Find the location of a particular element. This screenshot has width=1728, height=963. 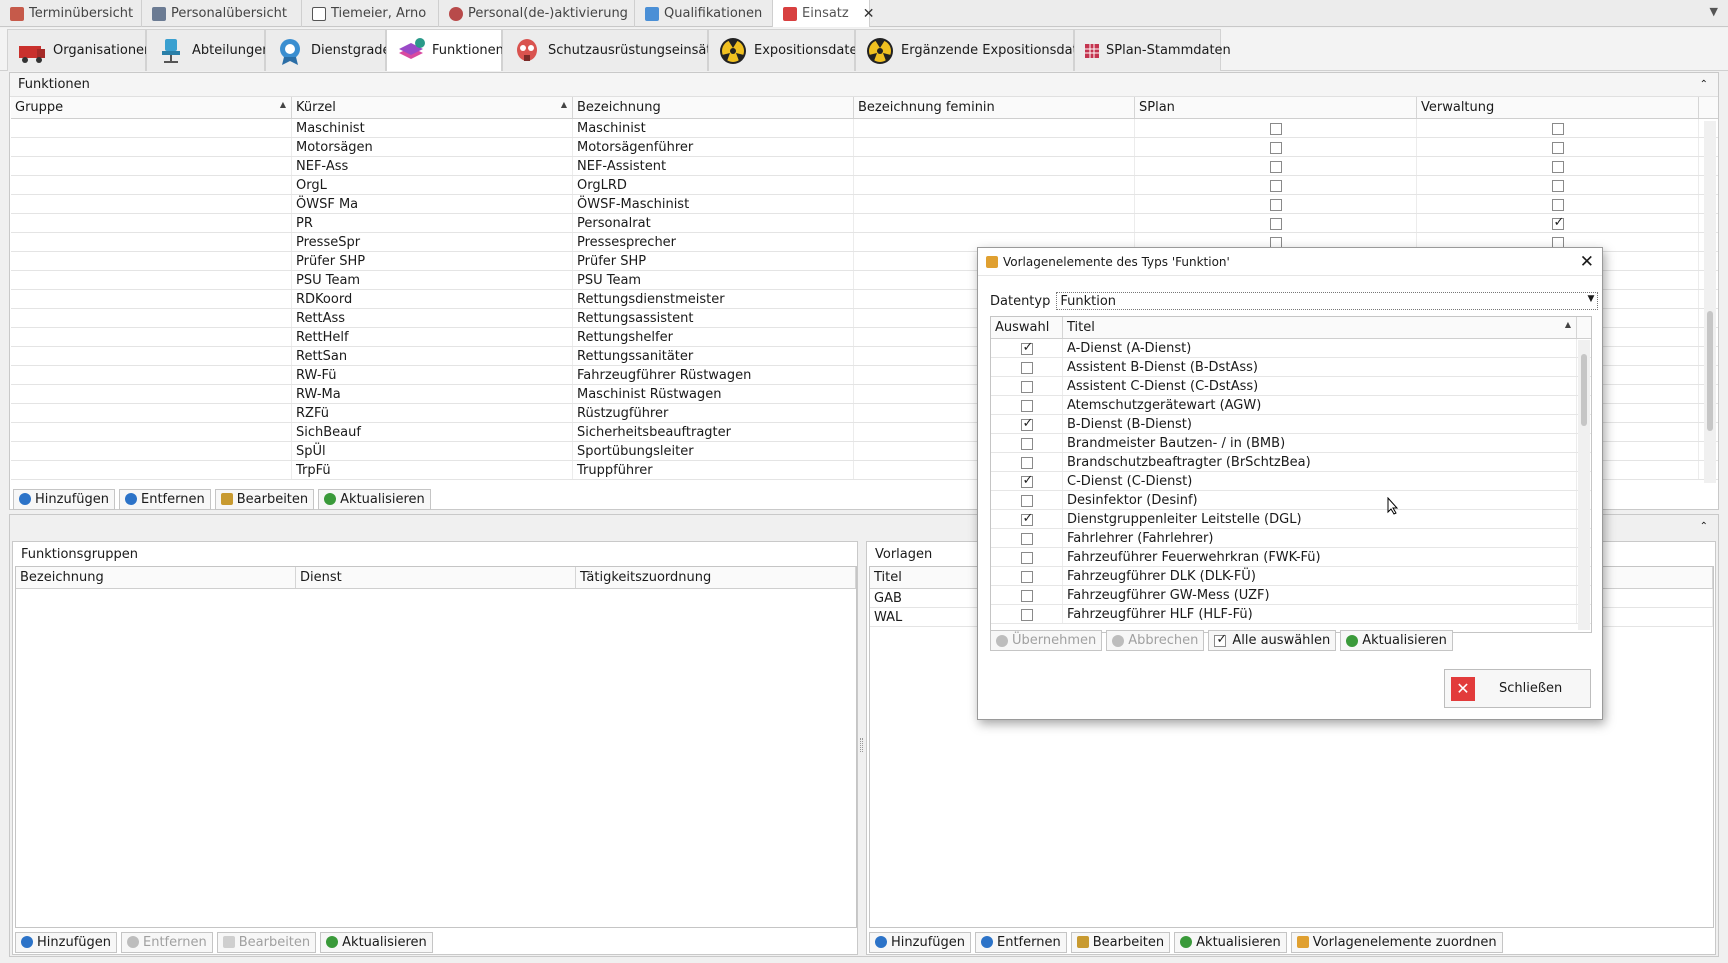

tab-schutzausruestung: Schutzausrüstungseinsätze is located at coordinates (614, 50).